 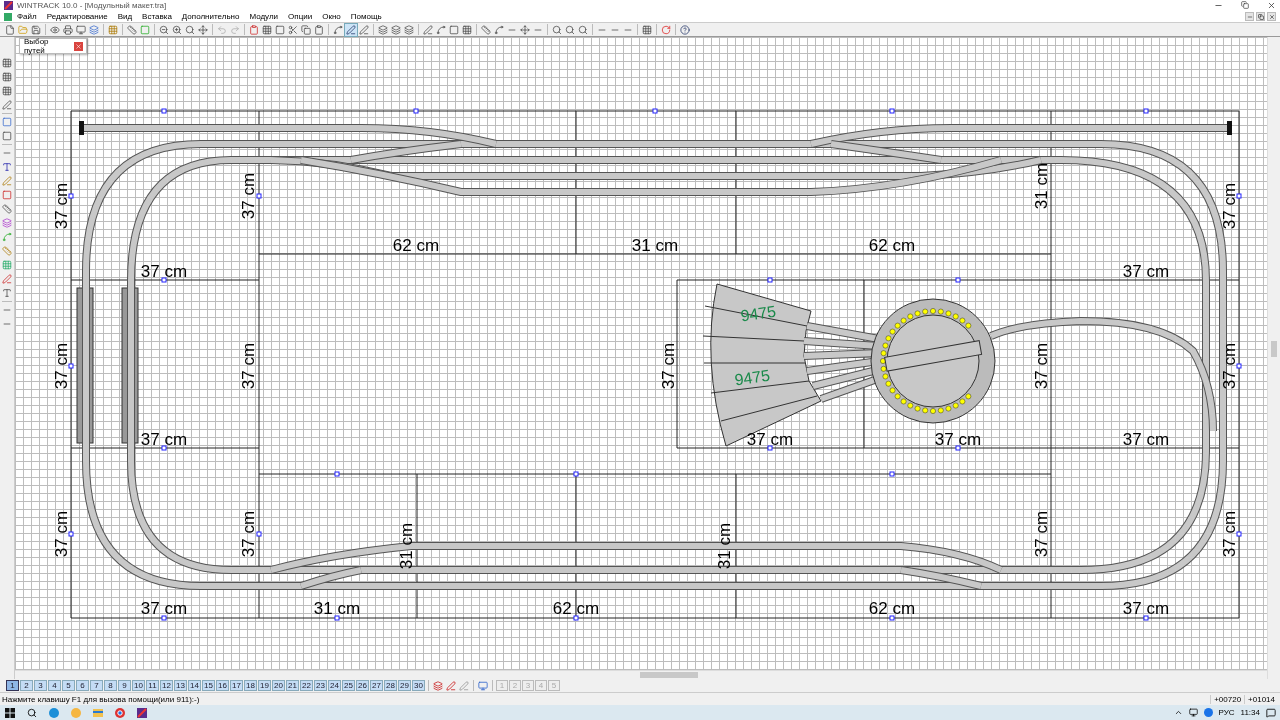 I want to click on layer-tab: 16, so click(x=222, y=685).